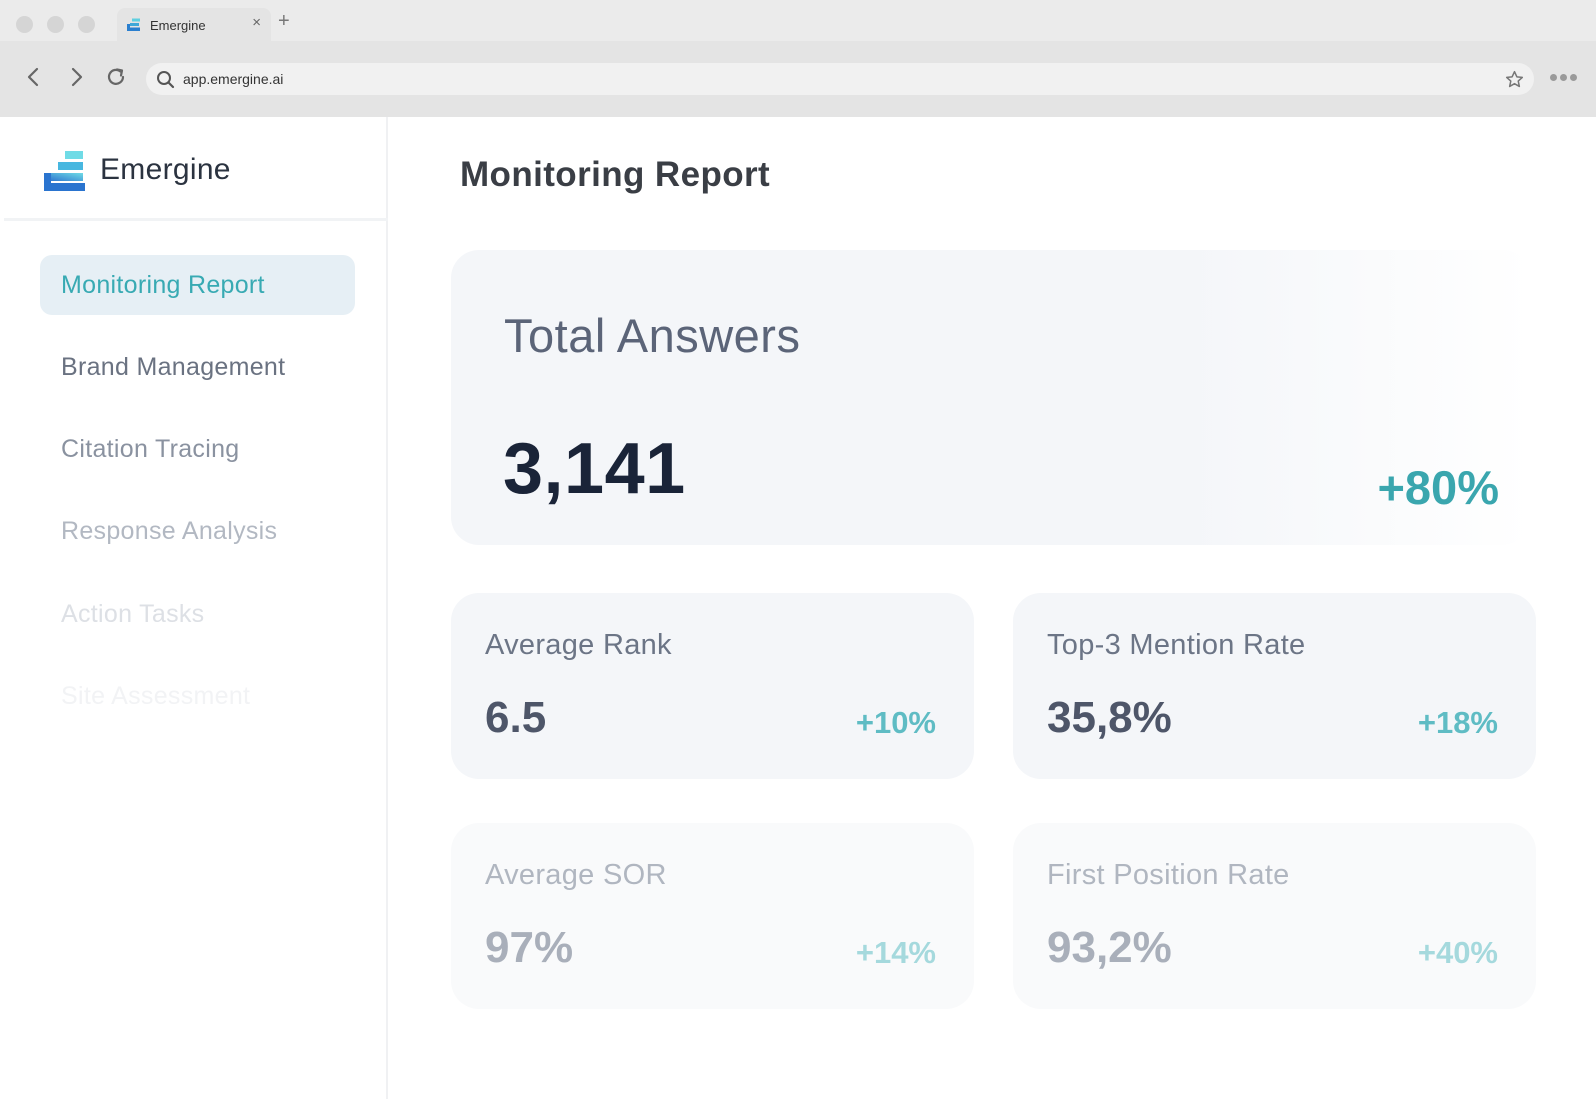  Describe the element at coordinates (284, 21) in the screenshot. I see `new-tab-icon: +` at that location.